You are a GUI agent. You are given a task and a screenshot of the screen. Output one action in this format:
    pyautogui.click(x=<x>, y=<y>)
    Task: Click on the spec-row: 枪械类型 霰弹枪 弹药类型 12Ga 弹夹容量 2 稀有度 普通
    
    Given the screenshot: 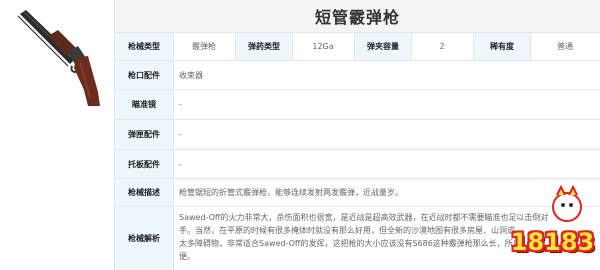 What is the action you would take?
    pyautogui.click(x=357, y=47)
    